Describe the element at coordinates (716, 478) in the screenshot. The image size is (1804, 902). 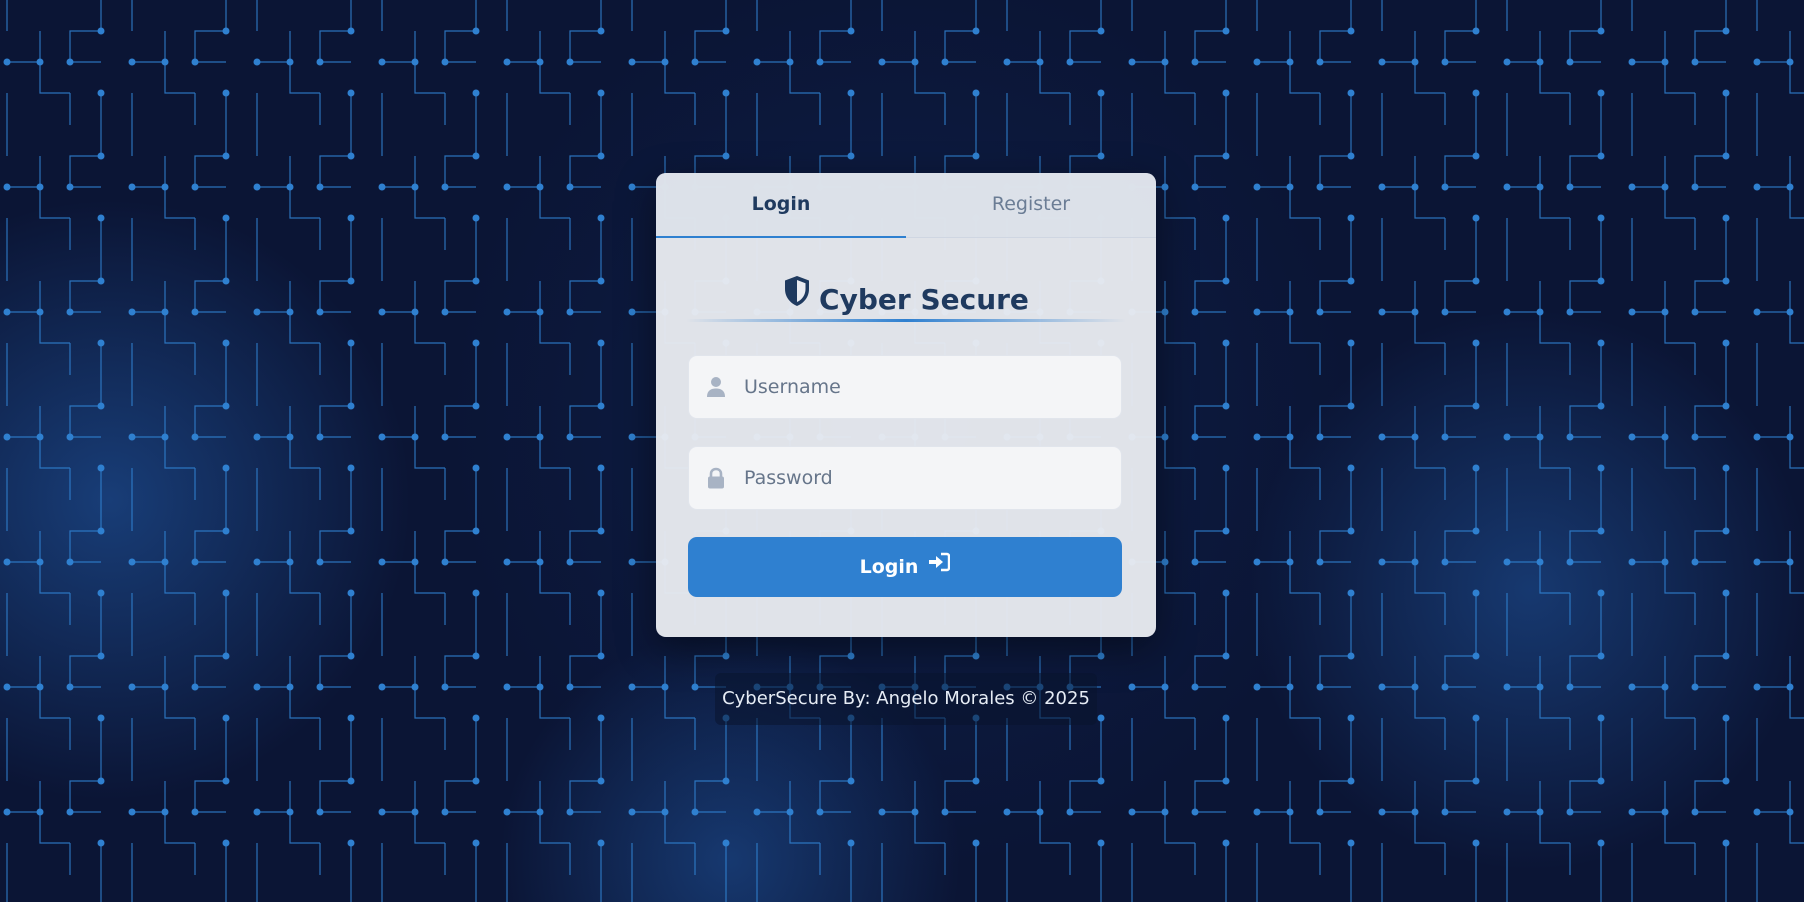
I see `lock-icon` at that location.